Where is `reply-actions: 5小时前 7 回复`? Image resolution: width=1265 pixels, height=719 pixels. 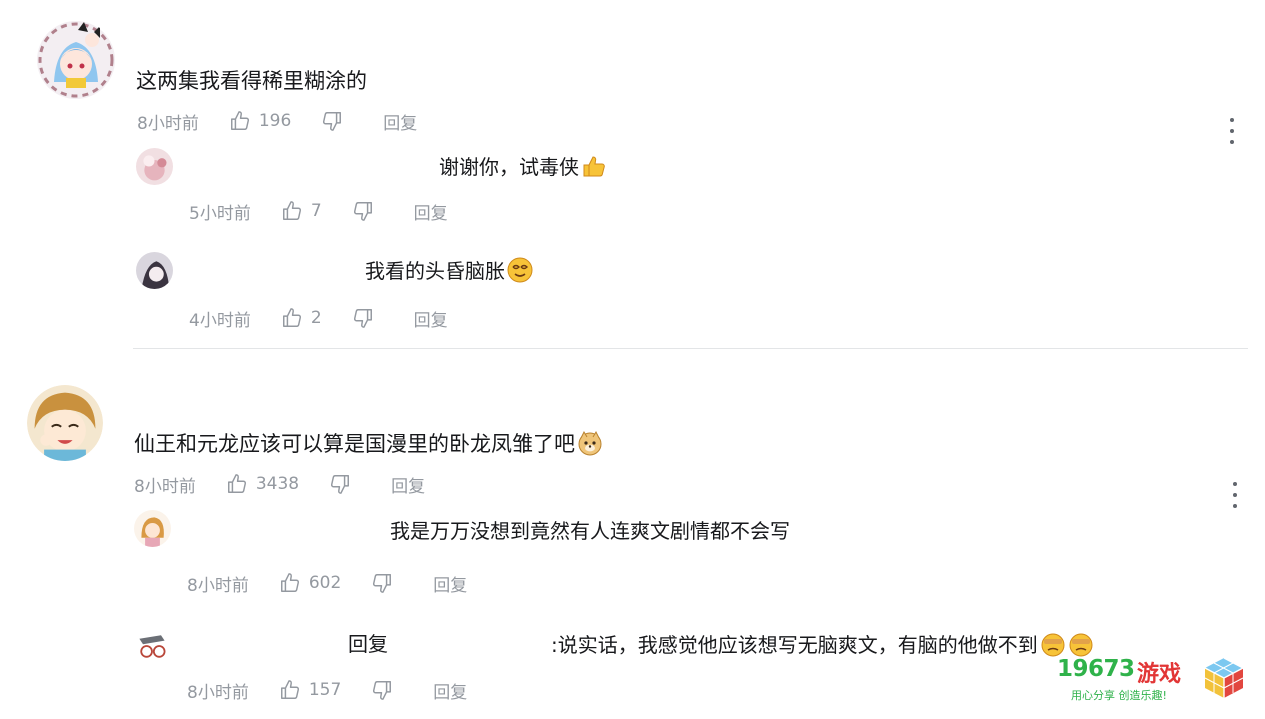 reply-actions: 5小时前 7 回复 is located at coordinates (318, 211).